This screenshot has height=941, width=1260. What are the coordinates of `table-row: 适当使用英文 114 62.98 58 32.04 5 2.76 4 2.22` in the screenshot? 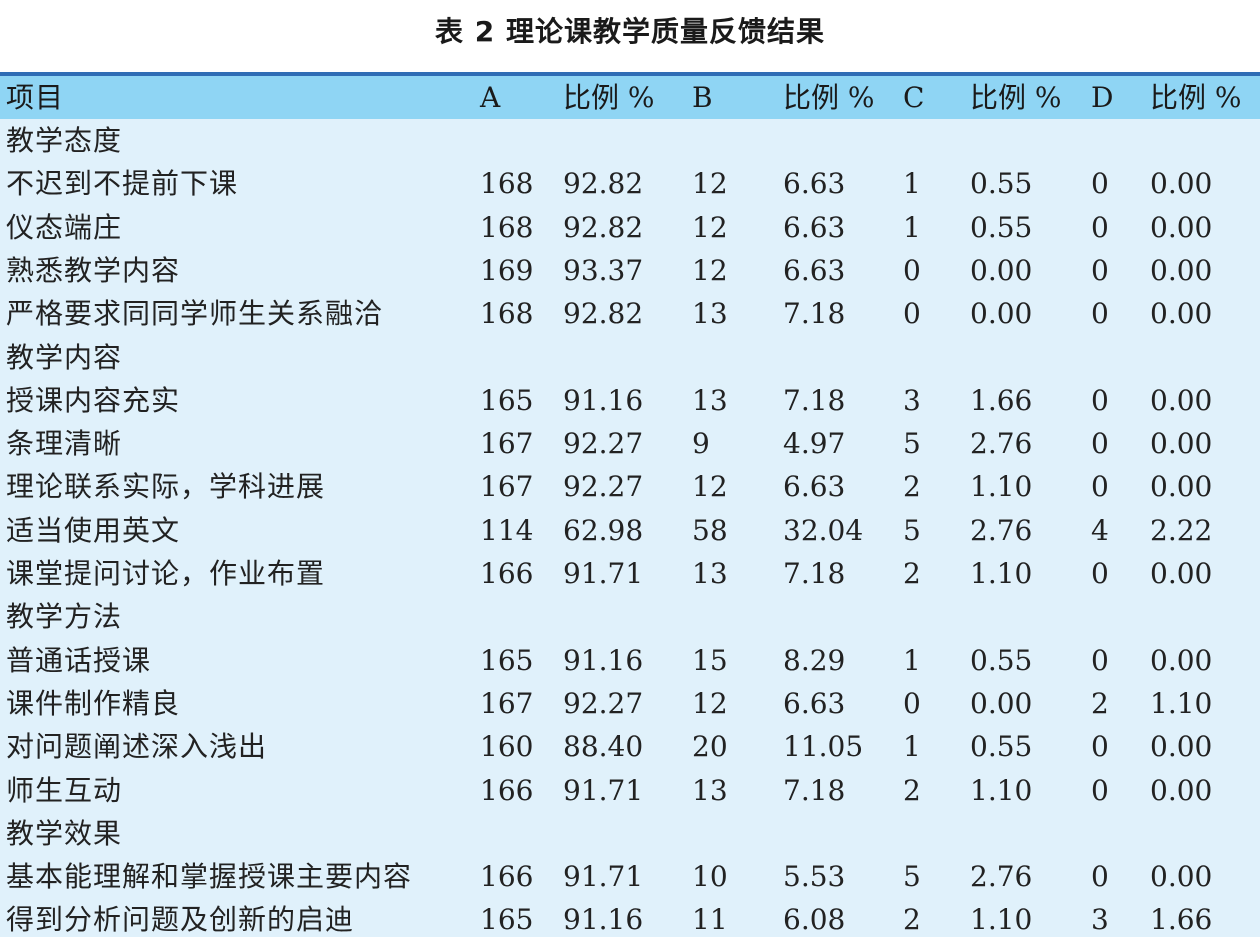 It's located at (630, 530).